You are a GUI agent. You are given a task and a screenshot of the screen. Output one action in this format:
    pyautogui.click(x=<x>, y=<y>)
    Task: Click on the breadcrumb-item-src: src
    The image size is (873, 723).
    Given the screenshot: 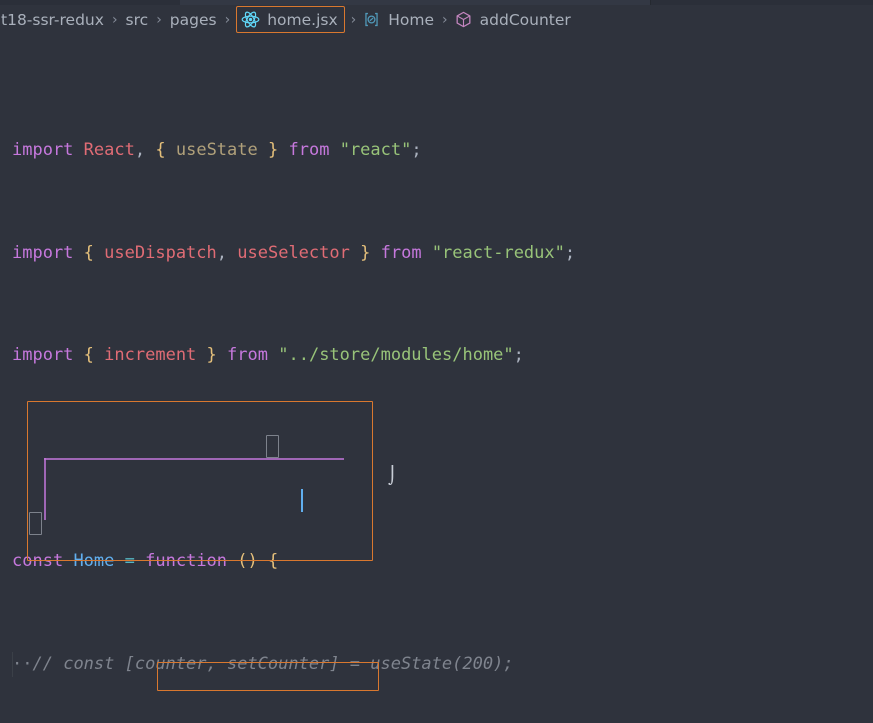 What is the action you would take?
    pyautogui.click(x=137, y=19)
    